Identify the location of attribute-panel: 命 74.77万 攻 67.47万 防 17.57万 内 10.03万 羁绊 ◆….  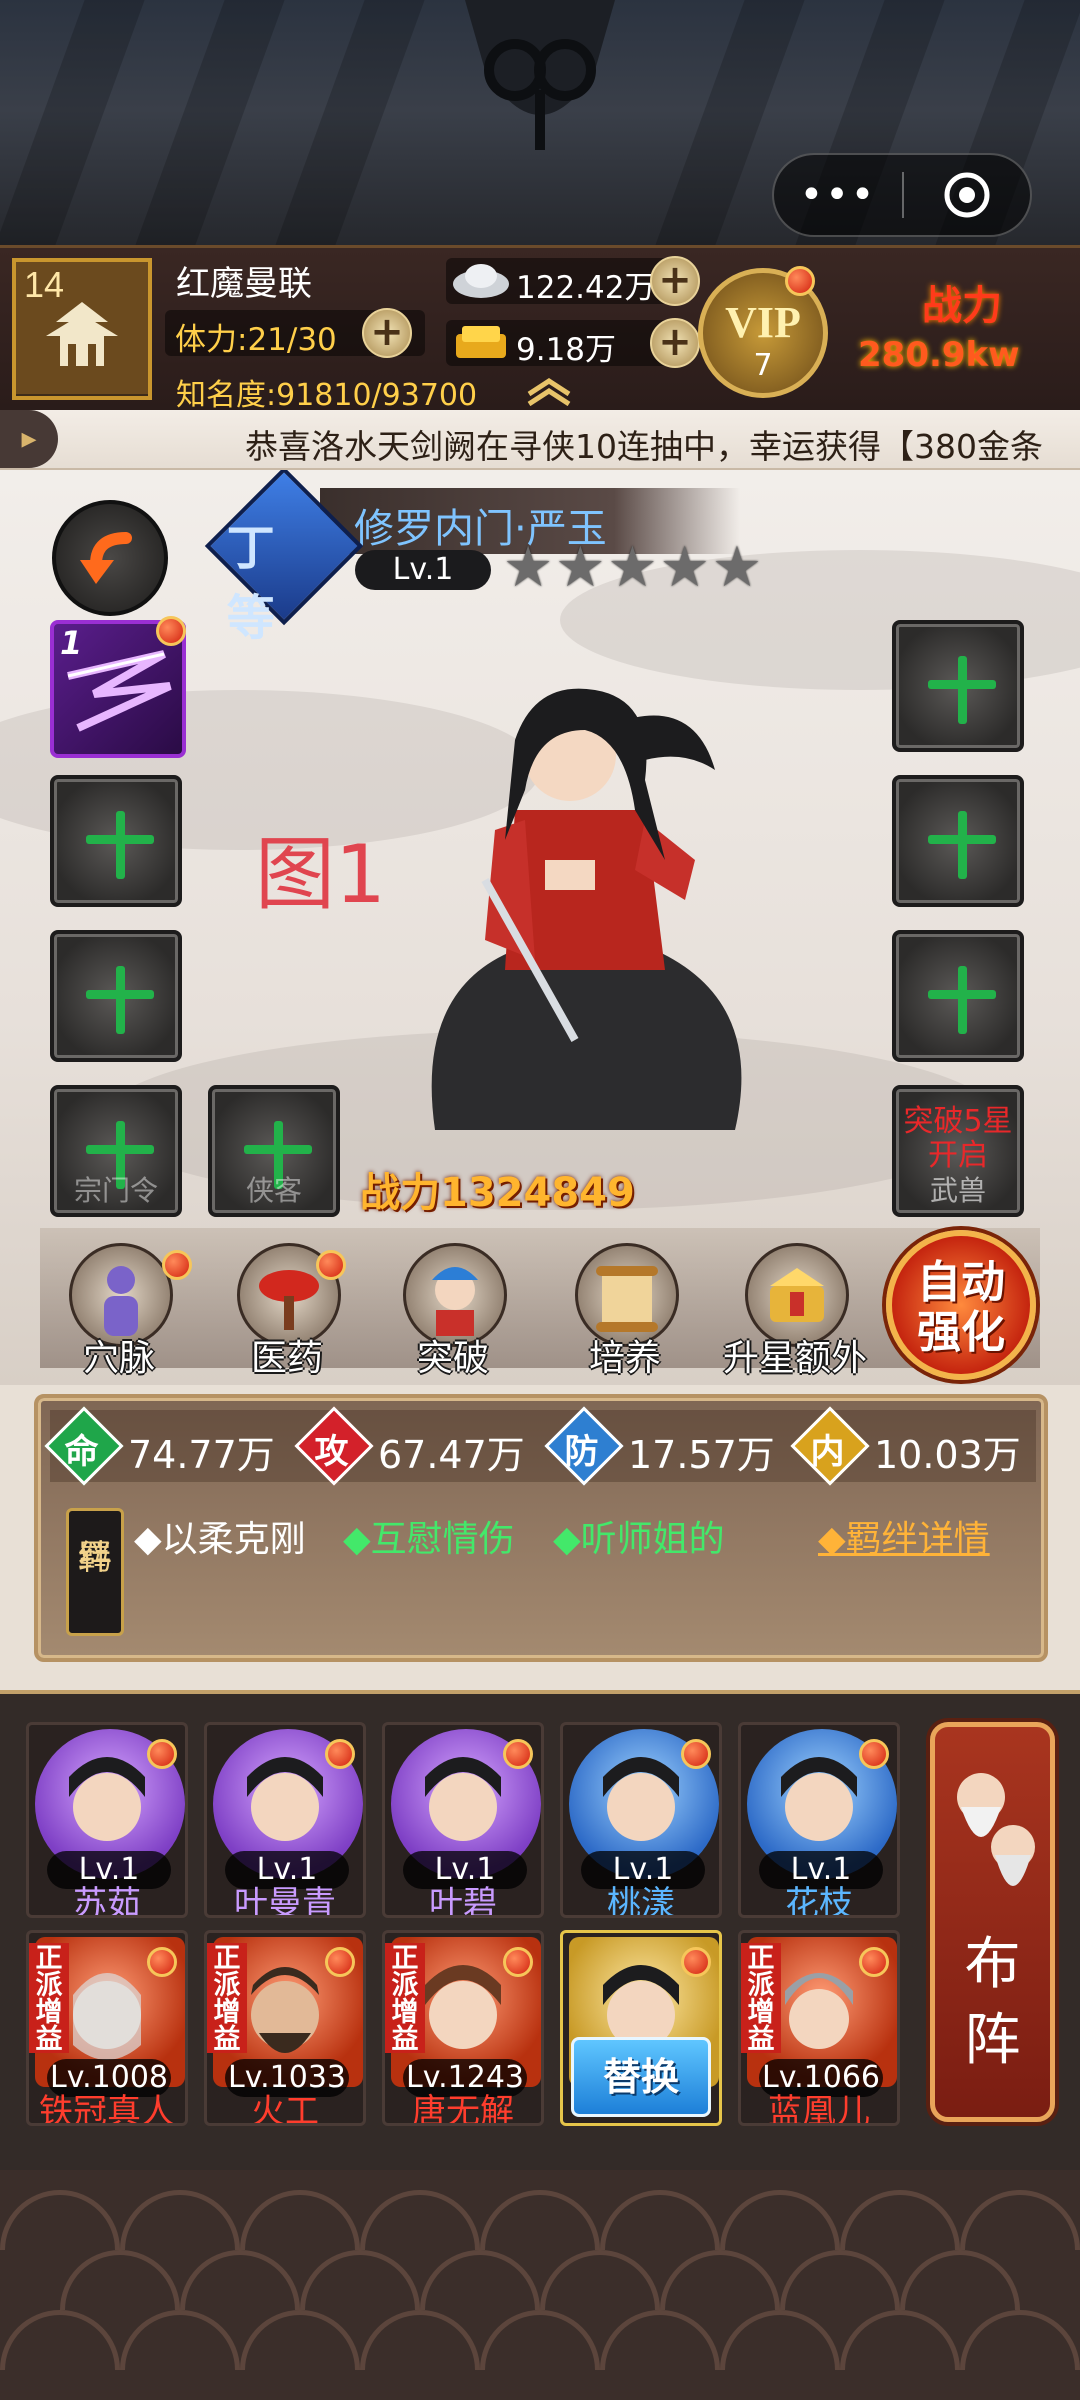
(541, 1528).